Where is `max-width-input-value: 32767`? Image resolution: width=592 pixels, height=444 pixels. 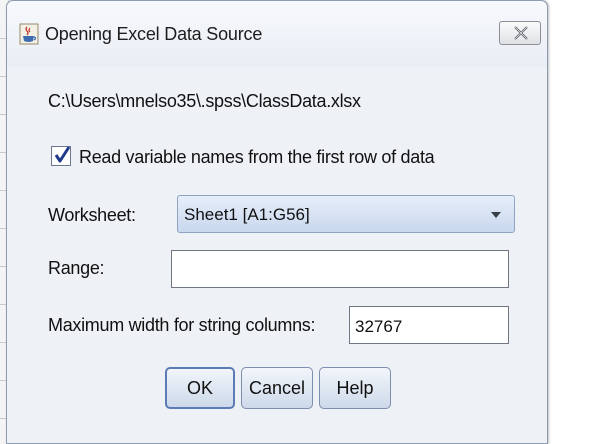 max-width-input-value: 32767 is located at coordinates (379, 326).